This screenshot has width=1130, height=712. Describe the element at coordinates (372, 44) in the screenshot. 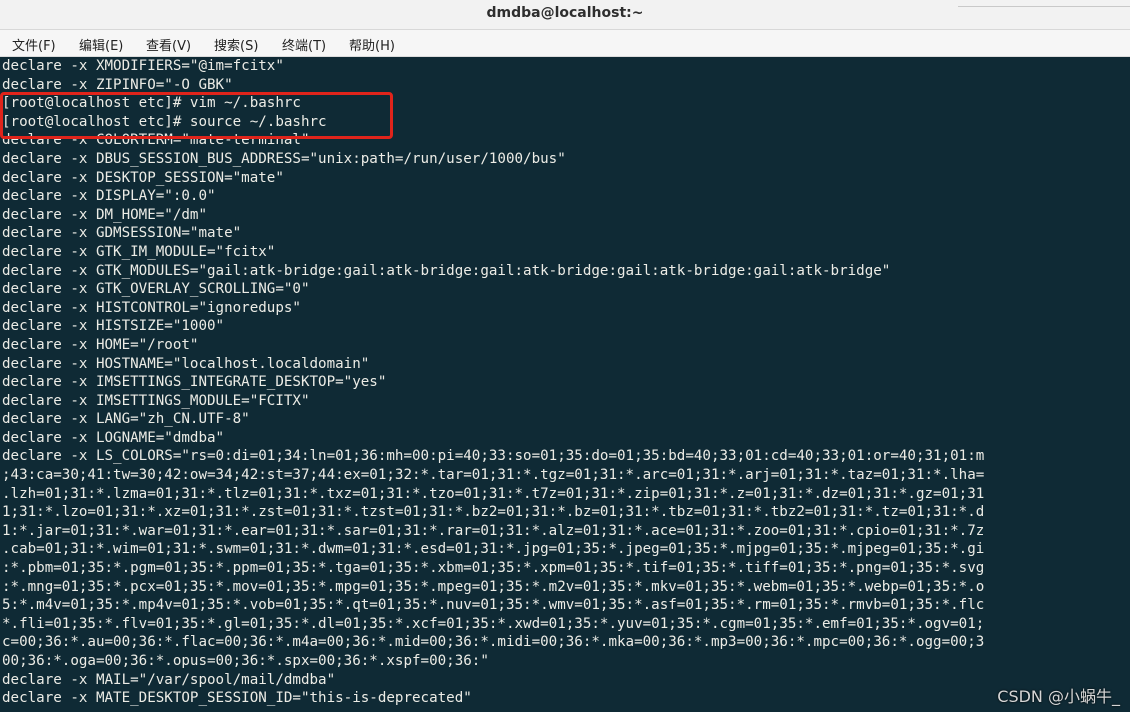

I see `menu-help: 帮助(H)` at that location.